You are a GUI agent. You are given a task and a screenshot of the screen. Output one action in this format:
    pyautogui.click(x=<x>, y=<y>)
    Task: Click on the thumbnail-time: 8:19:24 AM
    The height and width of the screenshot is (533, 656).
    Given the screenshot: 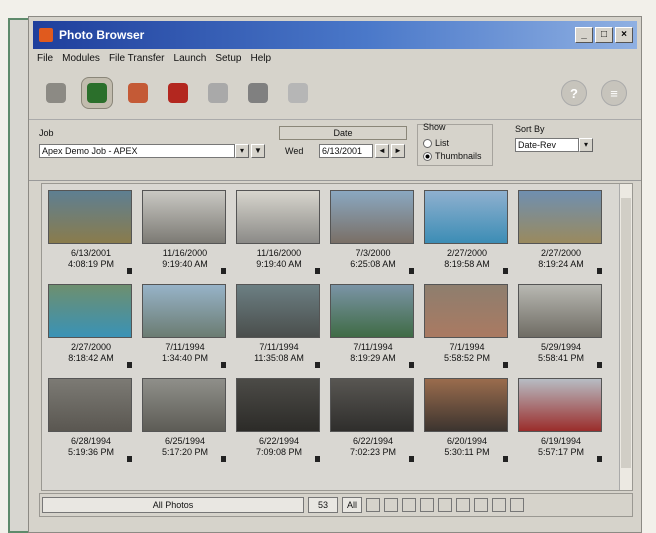 What is the action you would take?
    pyautogui.click(x=561, y=264)
    